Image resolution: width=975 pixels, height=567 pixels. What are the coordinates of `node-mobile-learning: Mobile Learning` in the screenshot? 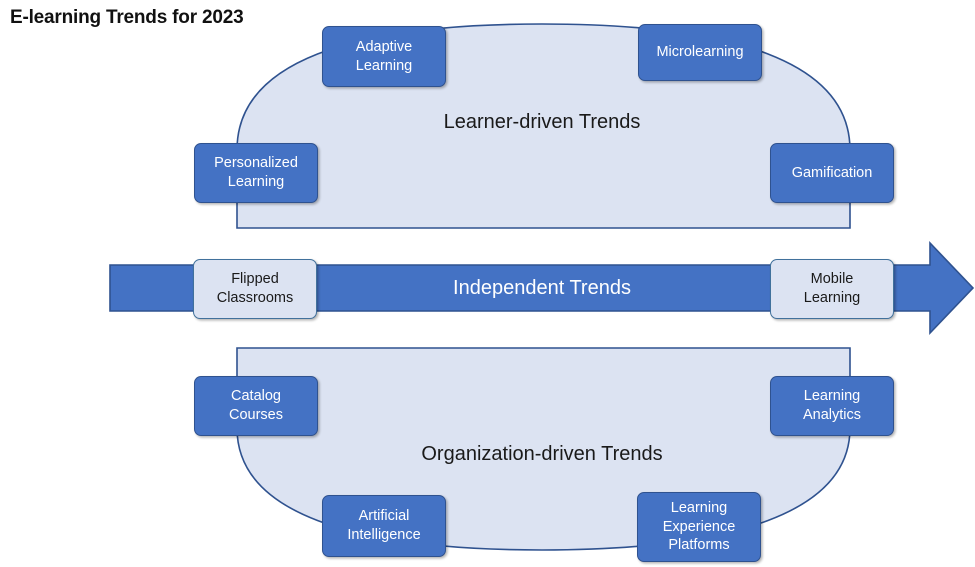 It's located at (832, 289).